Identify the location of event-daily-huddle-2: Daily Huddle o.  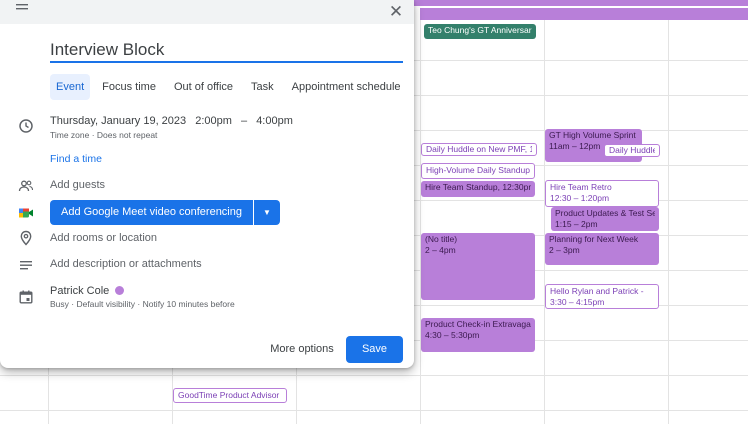
(632, 150).